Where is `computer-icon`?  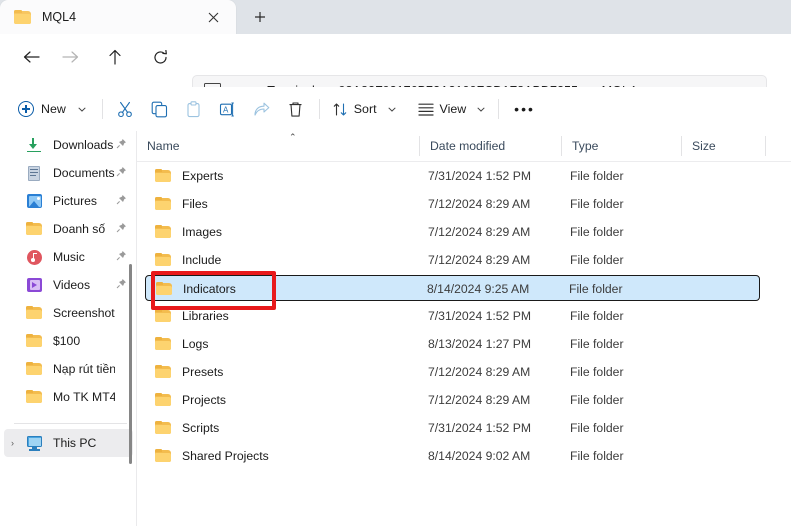
computer-icon is located at coordinates (35, 443).